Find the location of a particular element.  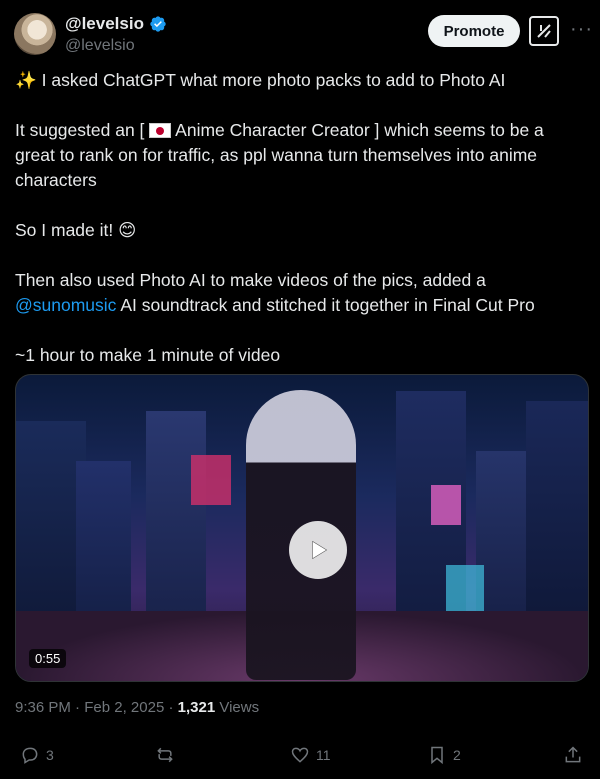

reply-count: 3 is located at coordinates (50, 755).